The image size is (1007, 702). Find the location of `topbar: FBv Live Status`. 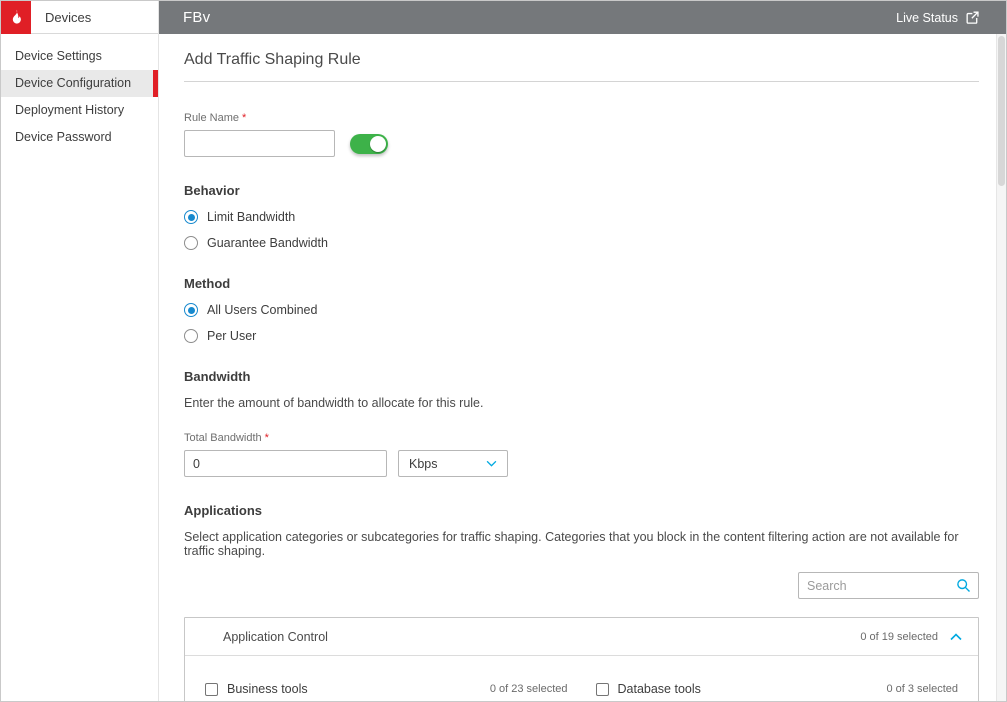

topbar: FBv Live Status is located at coordinates (582, 17).